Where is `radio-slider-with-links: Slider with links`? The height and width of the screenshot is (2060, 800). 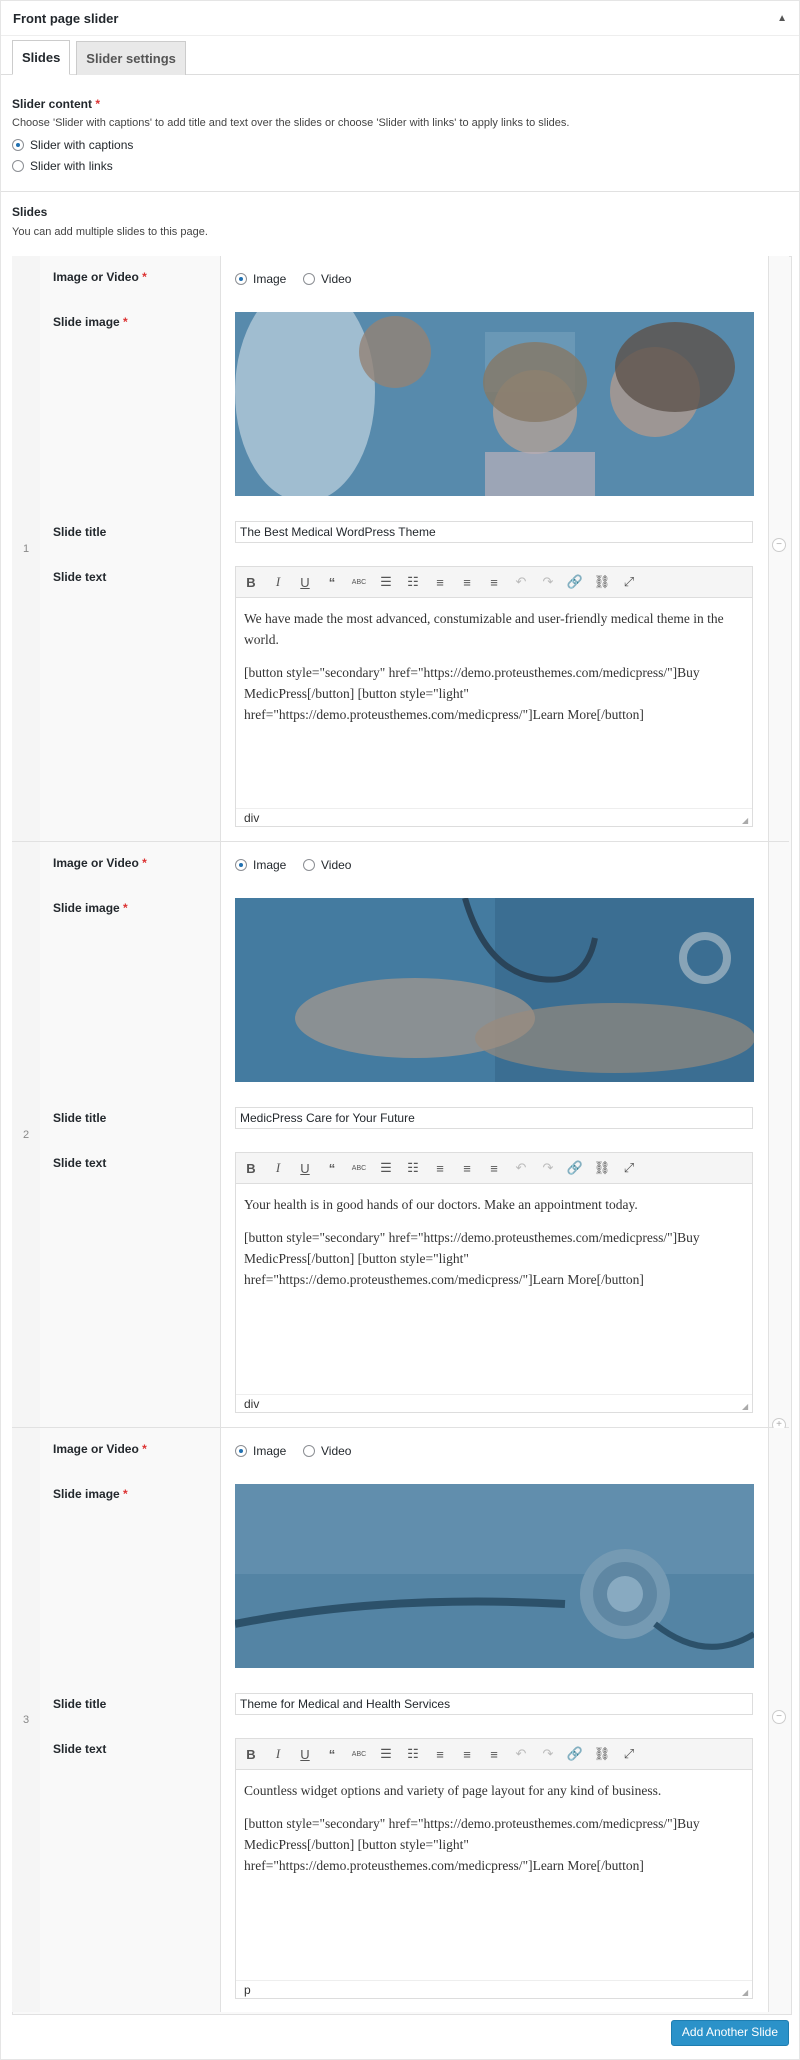
radio-slider-with-links: Slider with links is located at coordinates (400, 166).